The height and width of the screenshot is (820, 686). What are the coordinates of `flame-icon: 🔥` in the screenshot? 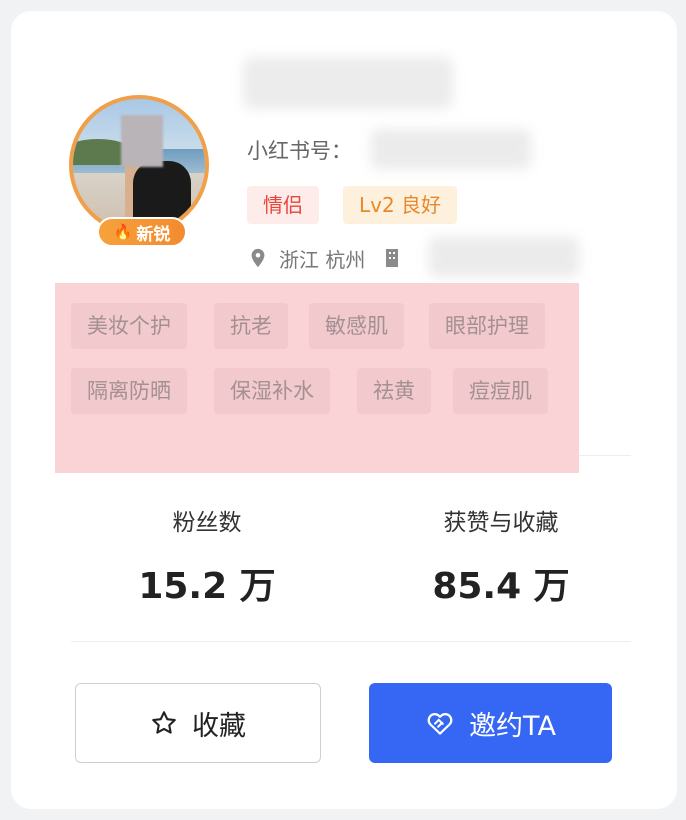 It's located at (123, 232).